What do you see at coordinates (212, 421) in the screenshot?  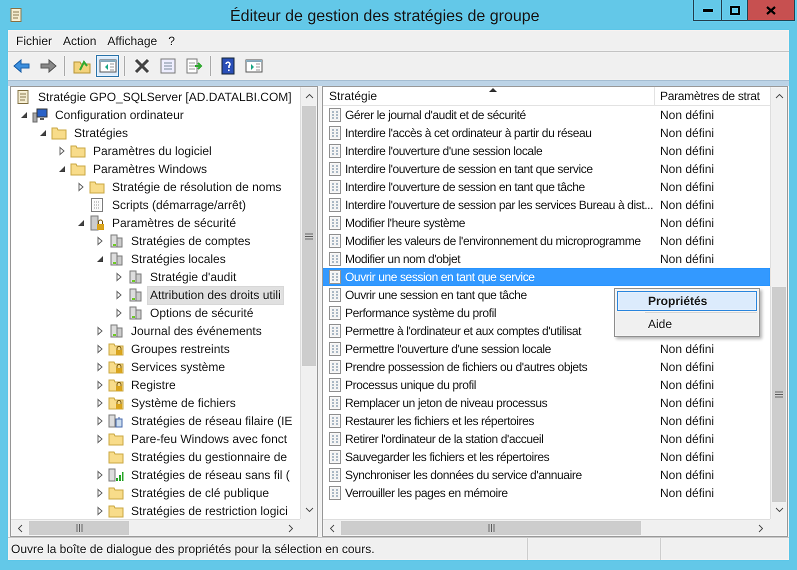 I see `tree-item: Stratégies de réseau filaire (IE` at bounding box center [212, 421].